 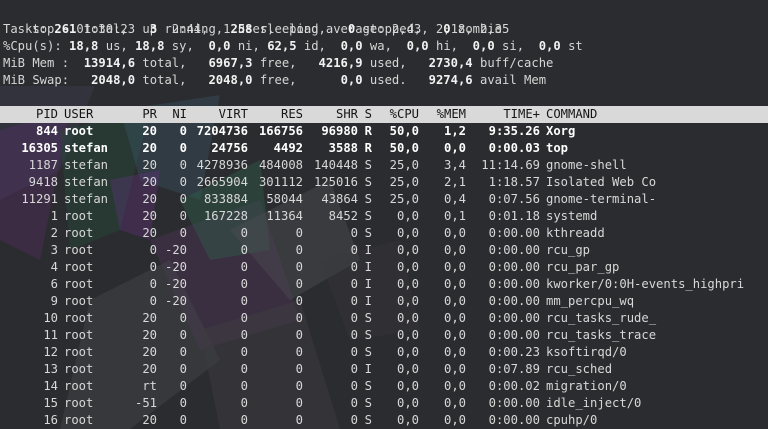 What do you see at coordinates (572, 216) in the screenshot?
I see `command-cell: systemd` at bounding box center [572, 216].